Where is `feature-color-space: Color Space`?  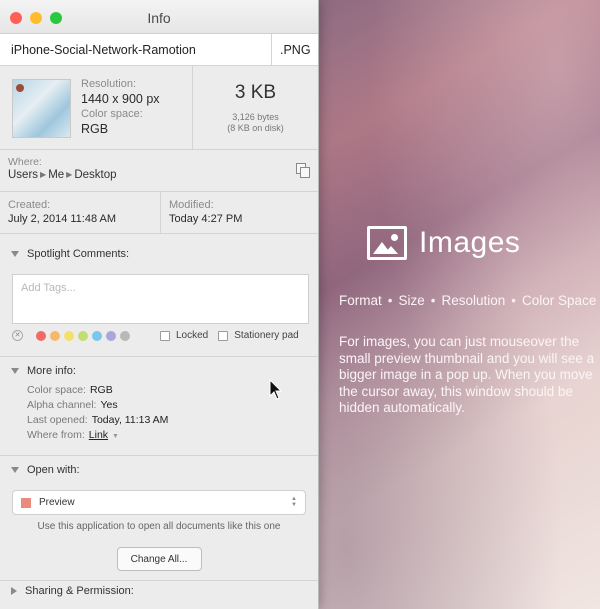 feature-color-space: Color Space is located at coordinates (559, 300).